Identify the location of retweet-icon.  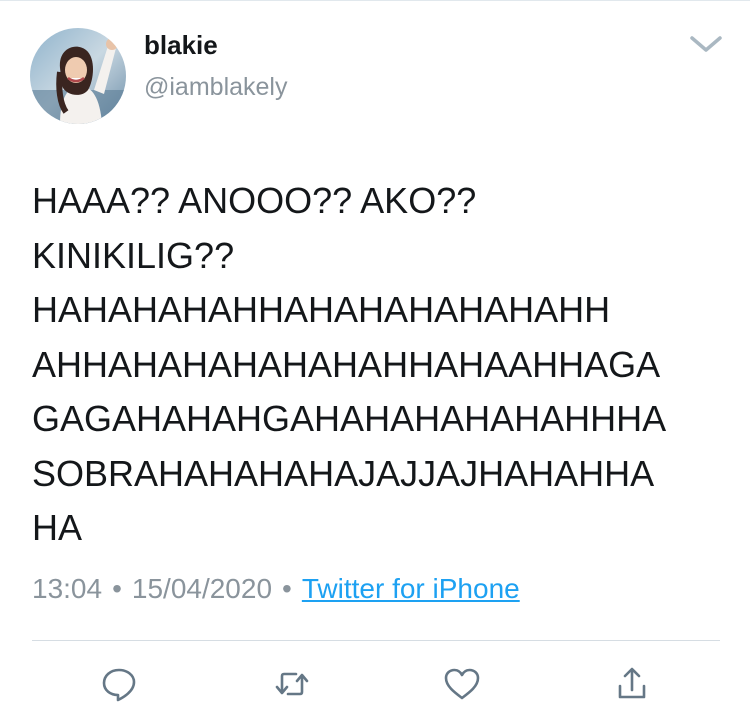
(292, 684).